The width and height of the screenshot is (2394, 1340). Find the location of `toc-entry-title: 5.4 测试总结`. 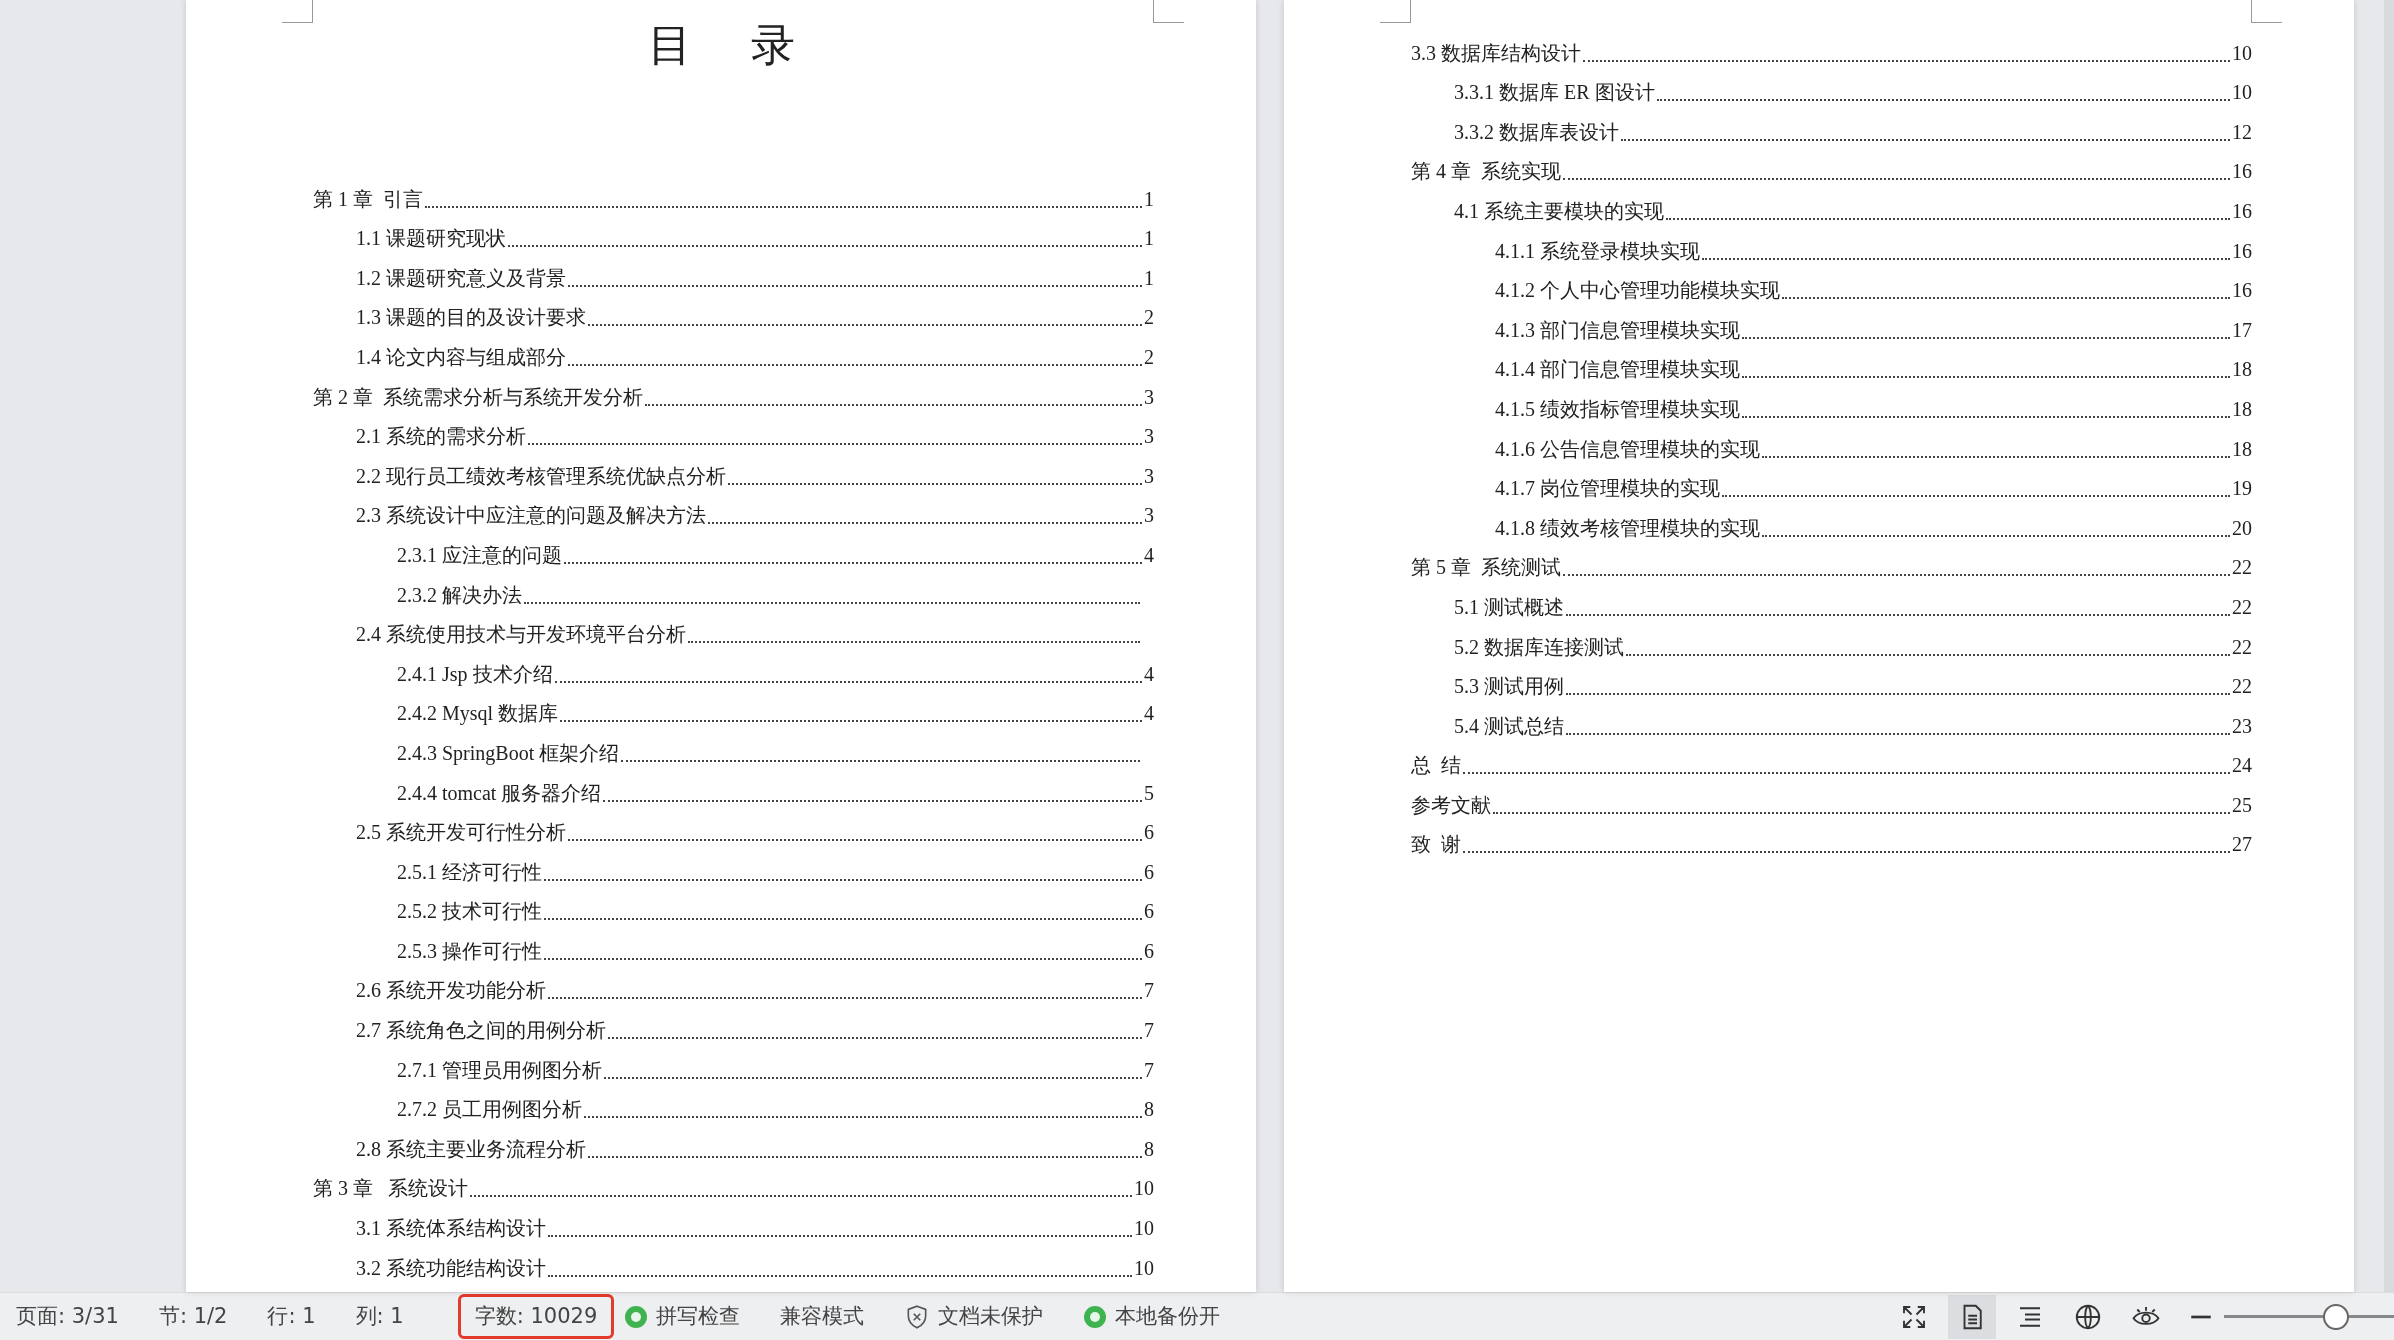

toc-entry-title: 5.4 测试总结 is located at coordinates (1509, 725).